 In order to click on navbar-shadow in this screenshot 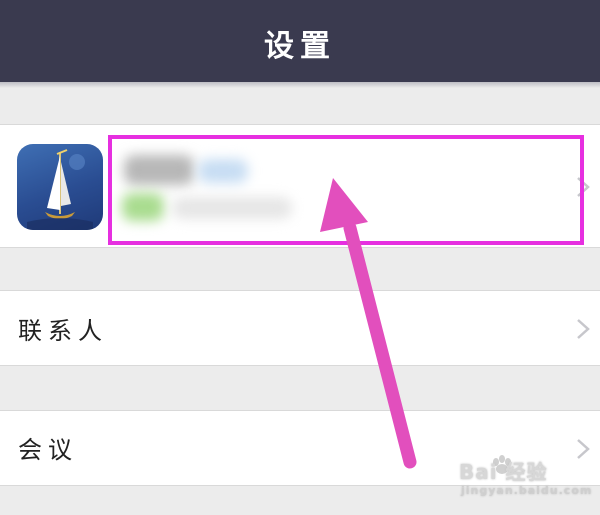, I will do `click(300, 85)`.